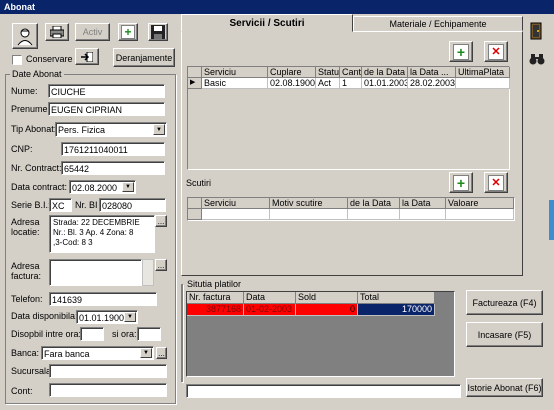  Describe the element at coordinates (113, 168) in the screenshot. I see `contract-field: 65442` at that location.